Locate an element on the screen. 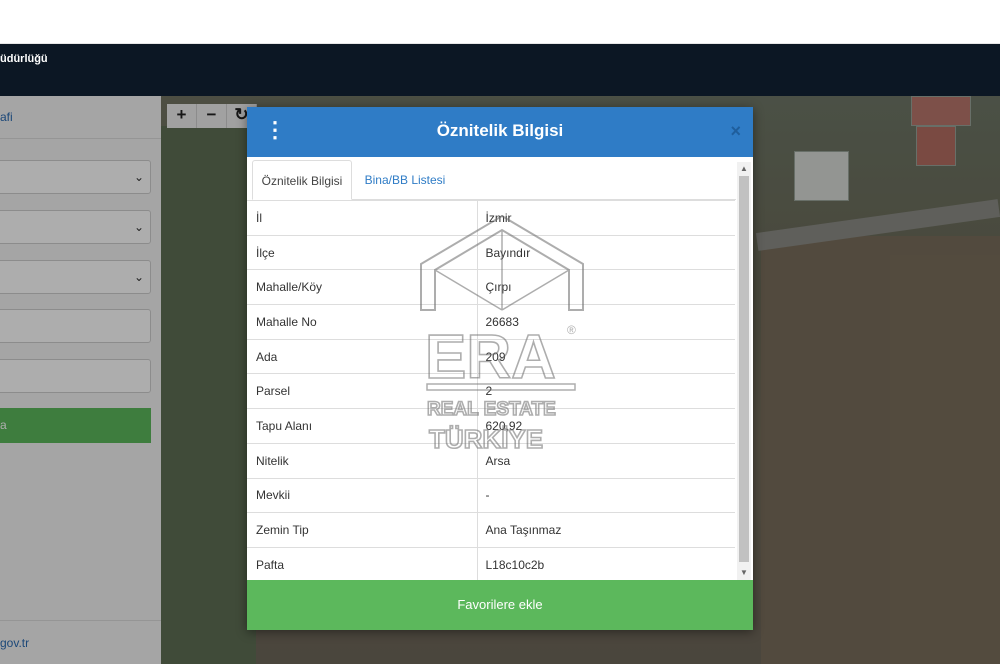 Image resolution: width=1000 pixels, height=664 pixels. scrollbar: ▲ ▼ is located at coordinates (744, 371).